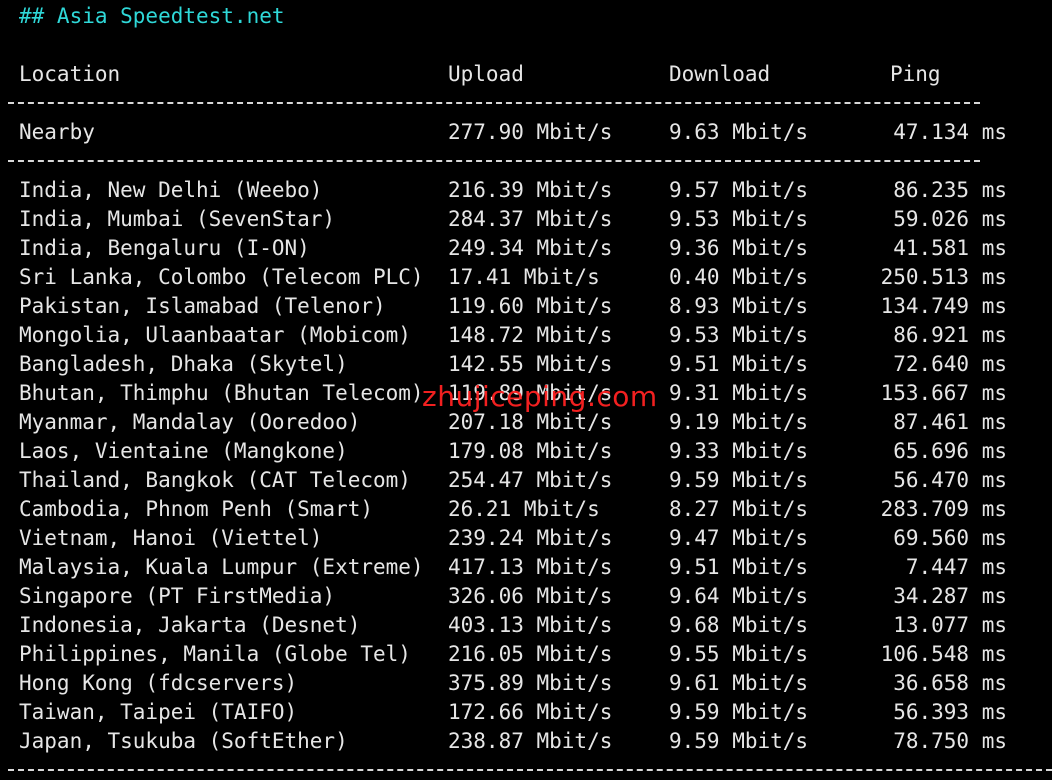 Image resolution: width=1052 pixels, height=780 pixels. What do you see at coordinates (171, 190) in the screenshot?
I see `cell-location: India, New Delhi (Weebo)` at bounding box center [171, 190].